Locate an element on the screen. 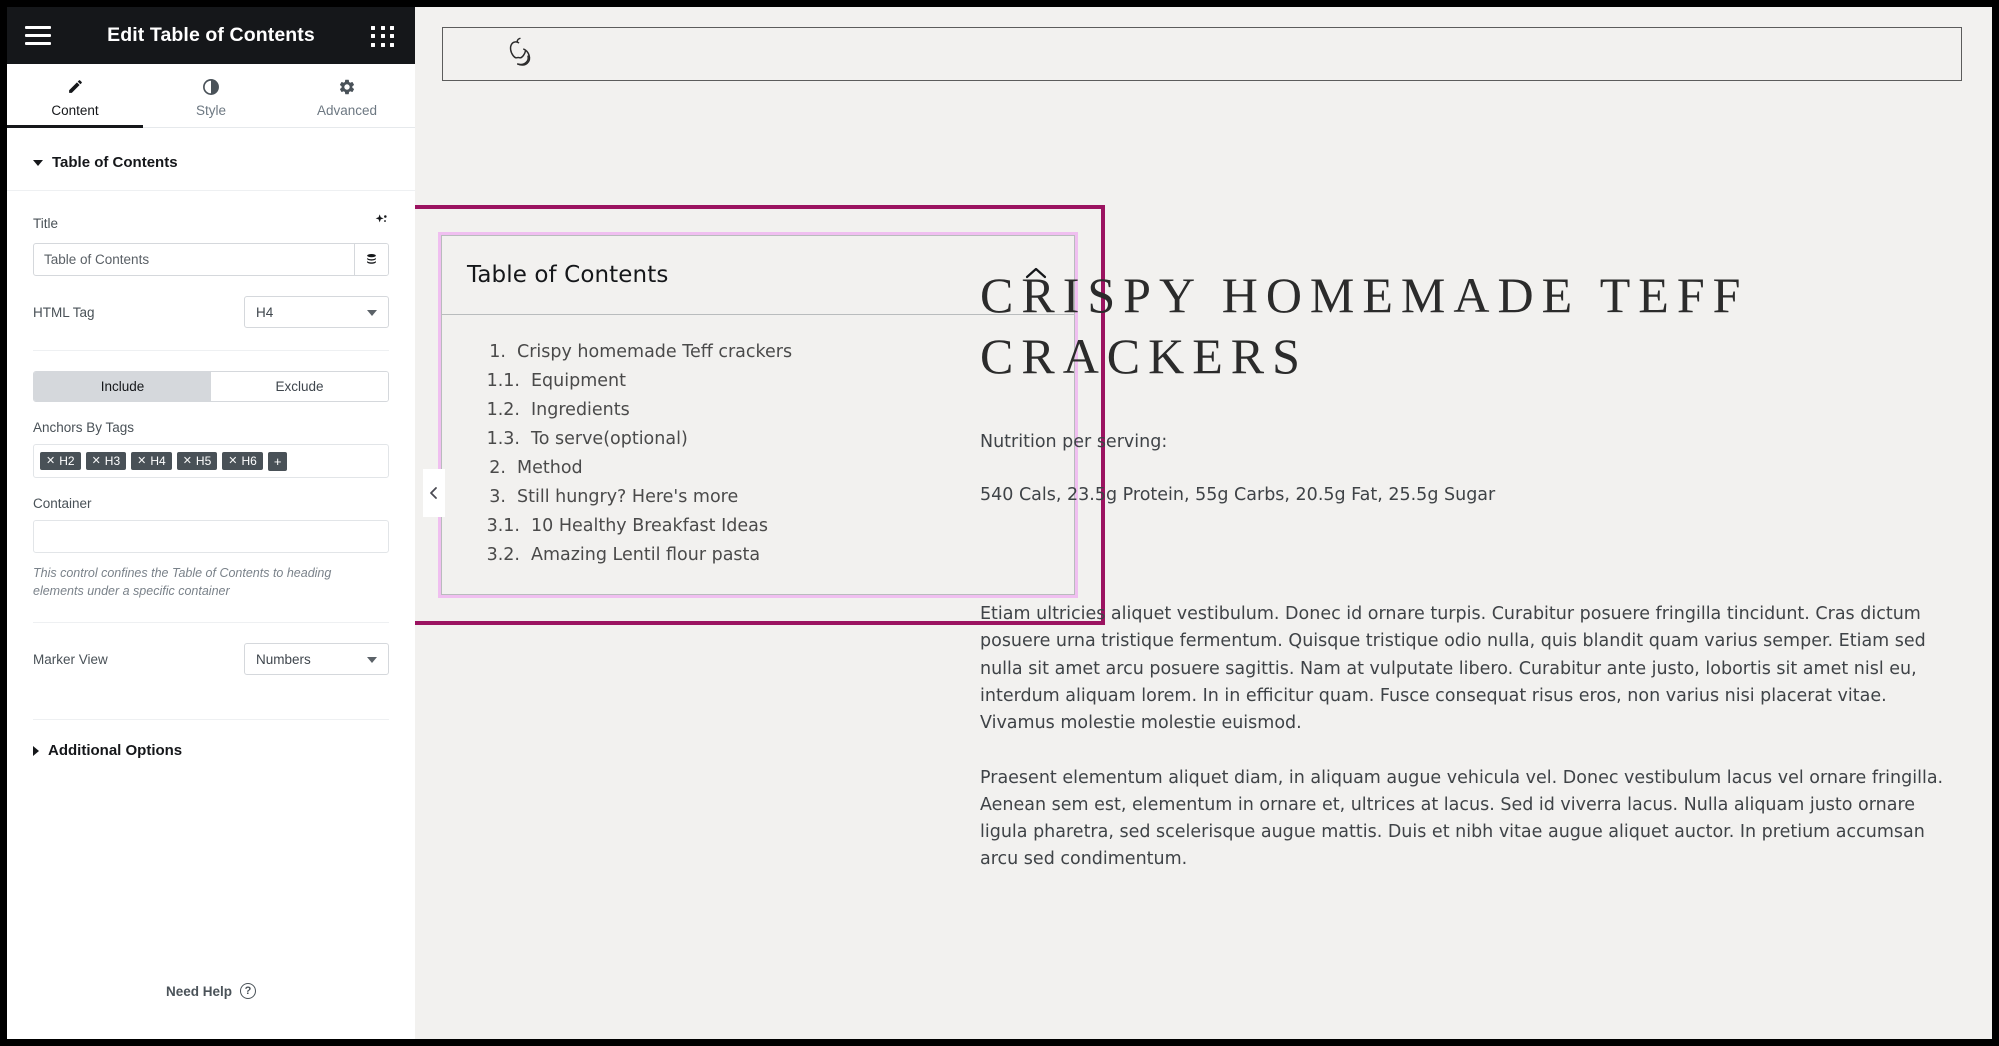 The height and width of the screenshot is (1046, 1999). control-html-tag: HTML Tag H4 is located at coordinates (211, 312).